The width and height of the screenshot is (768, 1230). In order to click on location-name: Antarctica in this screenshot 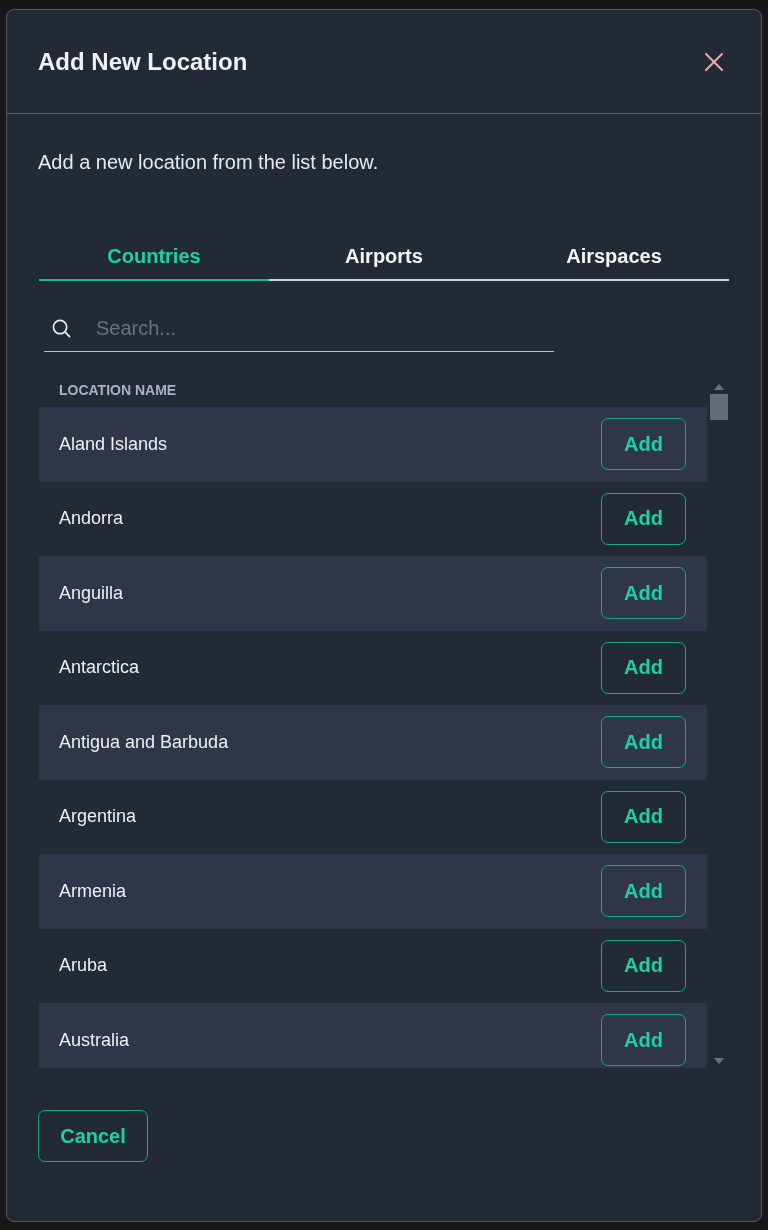, I will do `click(99, 668)`.